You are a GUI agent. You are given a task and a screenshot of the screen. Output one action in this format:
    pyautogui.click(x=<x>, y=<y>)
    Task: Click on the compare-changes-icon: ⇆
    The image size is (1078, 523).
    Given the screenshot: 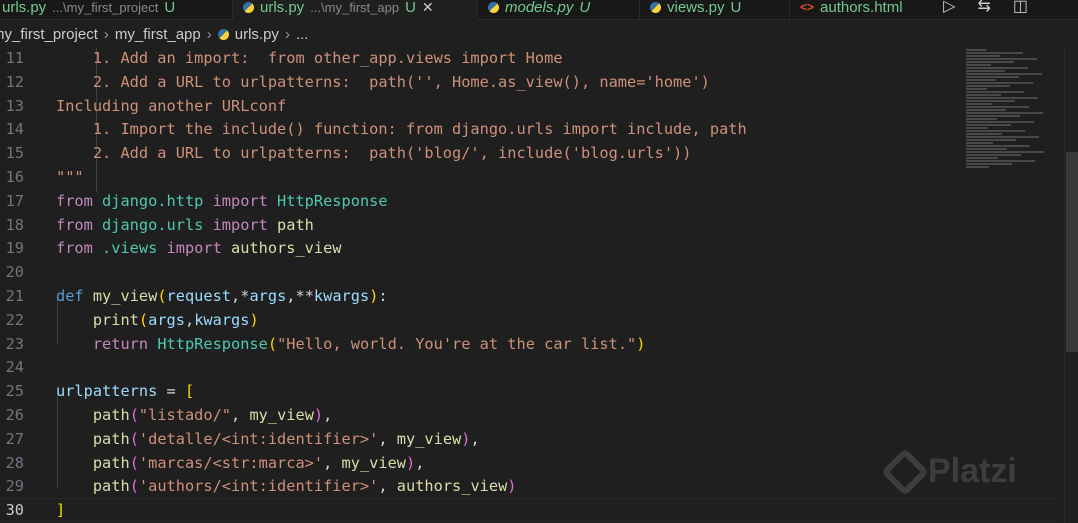 What is the action you would take?
    pyautogui.click(x=983, y=8)
    